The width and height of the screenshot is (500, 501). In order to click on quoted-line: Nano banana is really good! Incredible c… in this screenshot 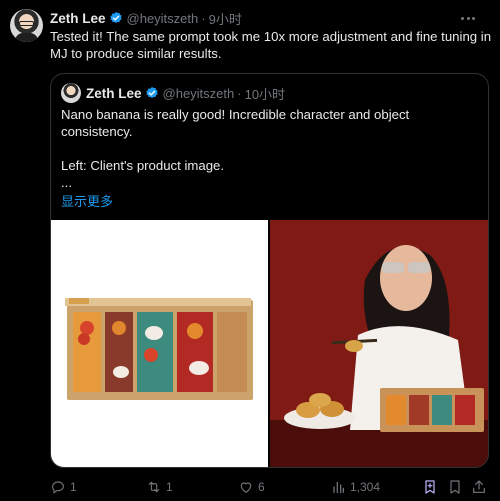, I will do `click(235, 123)`.